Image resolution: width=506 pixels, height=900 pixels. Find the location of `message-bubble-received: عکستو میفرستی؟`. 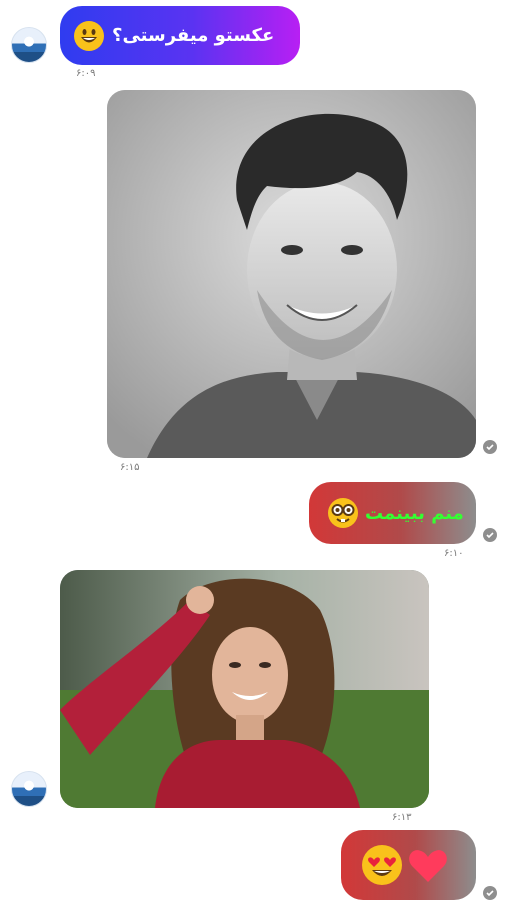

message-bubble-received: عکستو میفرستی؟ is located at coordinates (180, 35).